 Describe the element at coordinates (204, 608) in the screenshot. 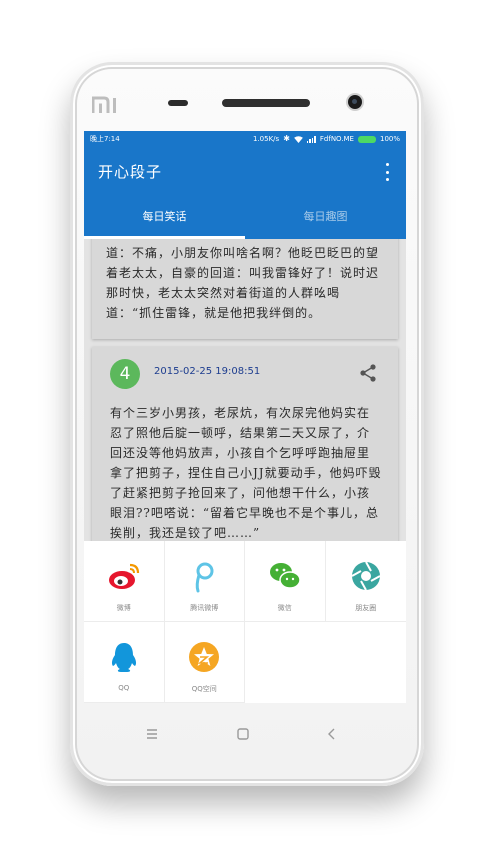

I see `share-label: 腾讯微博` at that location.